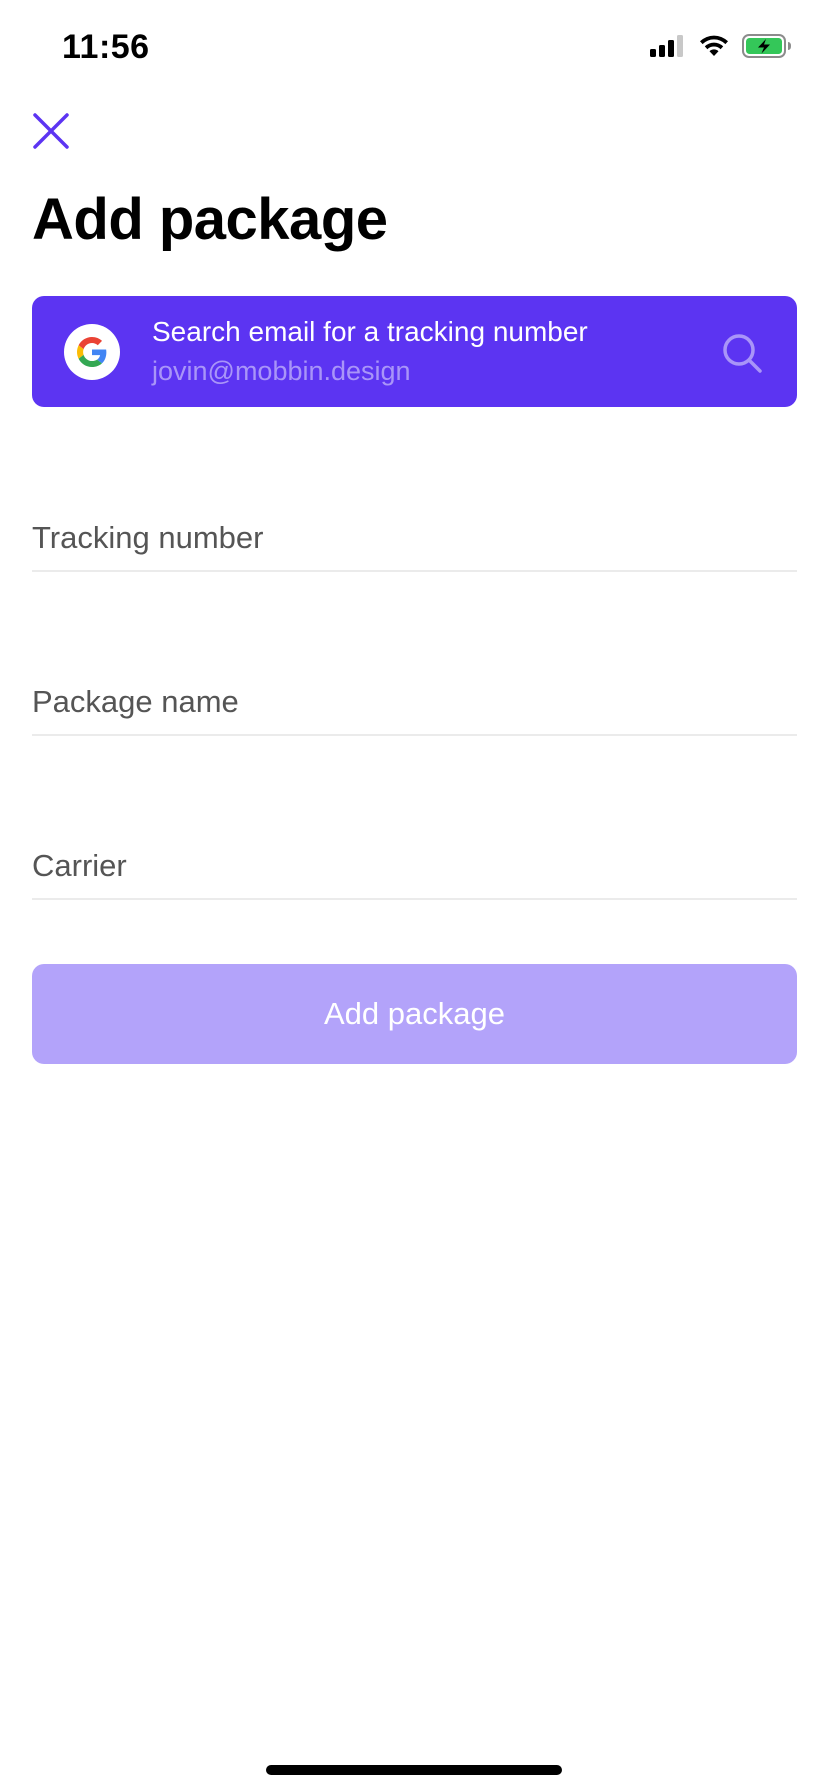  I want to click on tracking-number-field, so click(414, 531).